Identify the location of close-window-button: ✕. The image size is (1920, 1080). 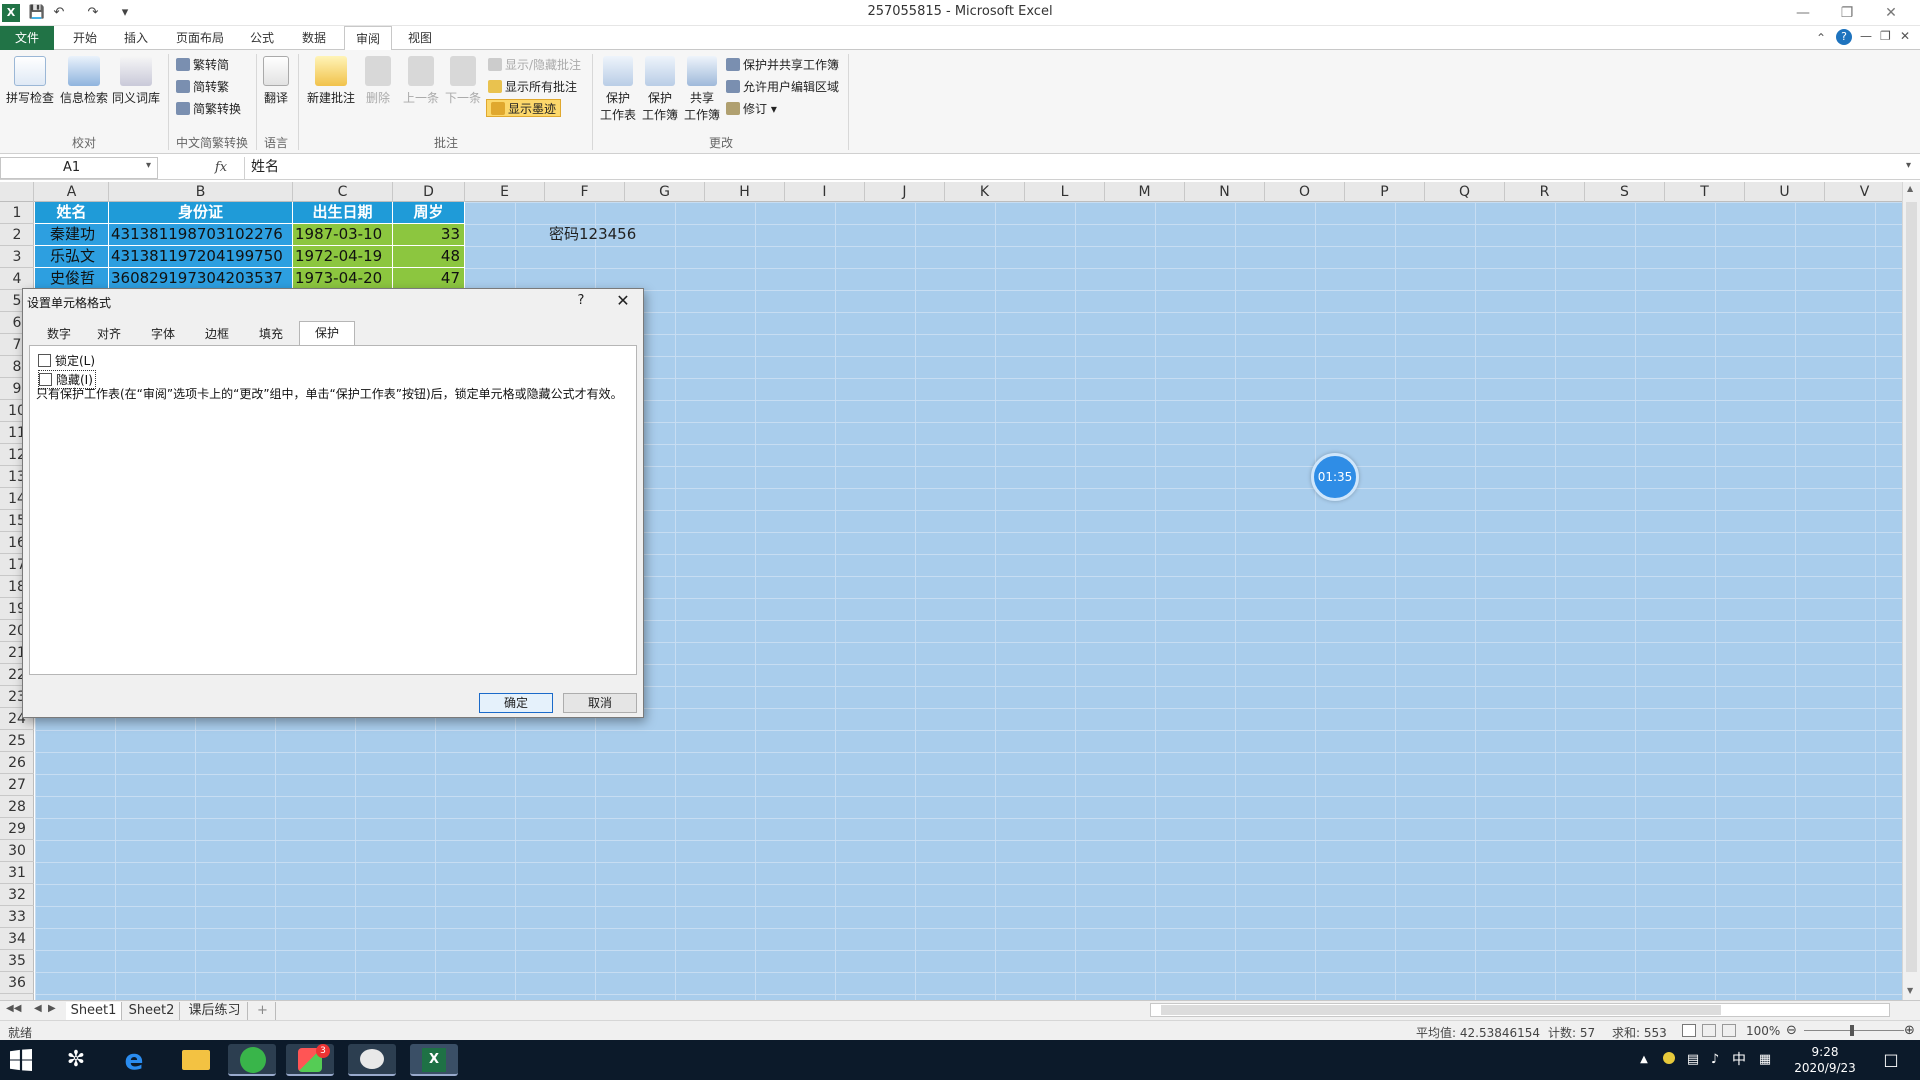
(1891, 13).